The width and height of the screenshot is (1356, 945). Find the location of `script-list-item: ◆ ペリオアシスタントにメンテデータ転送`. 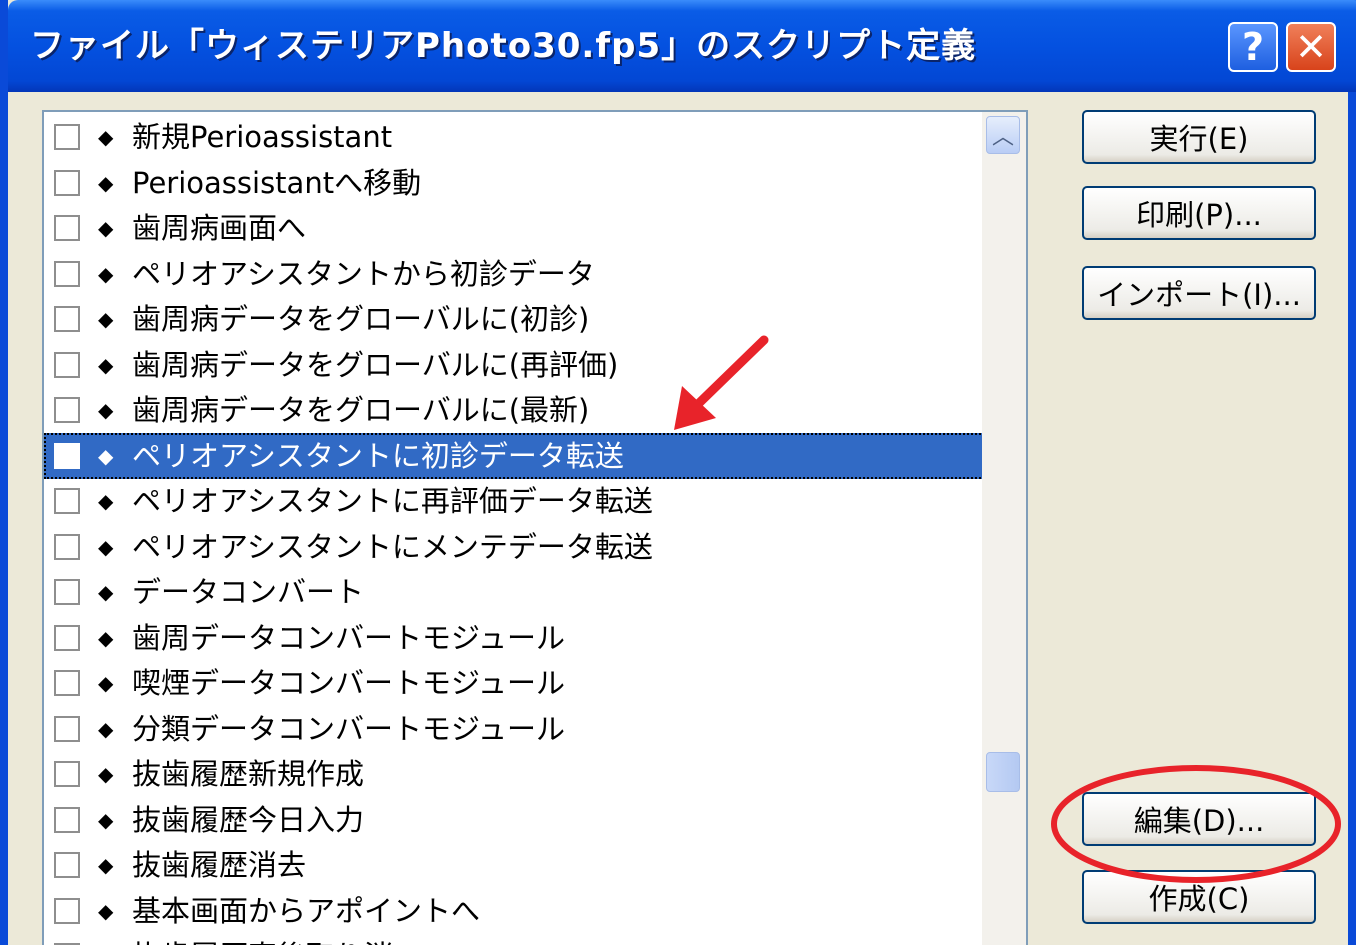

script-list-item: ◆ ペリオアシスタントにメンテデータ転送 is located at coordinates (514, 547).